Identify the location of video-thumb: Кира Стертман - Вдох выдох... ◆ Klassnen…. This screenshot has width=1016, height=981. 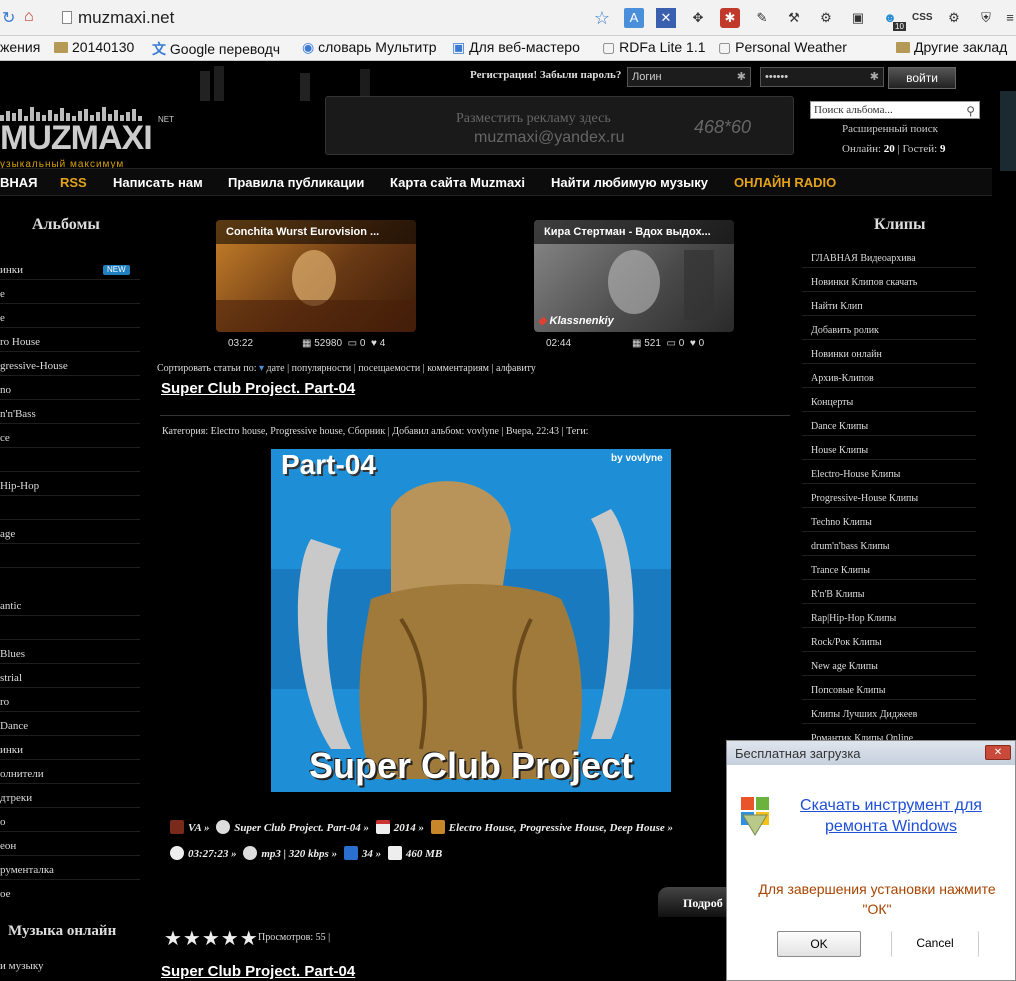
(634, 276).